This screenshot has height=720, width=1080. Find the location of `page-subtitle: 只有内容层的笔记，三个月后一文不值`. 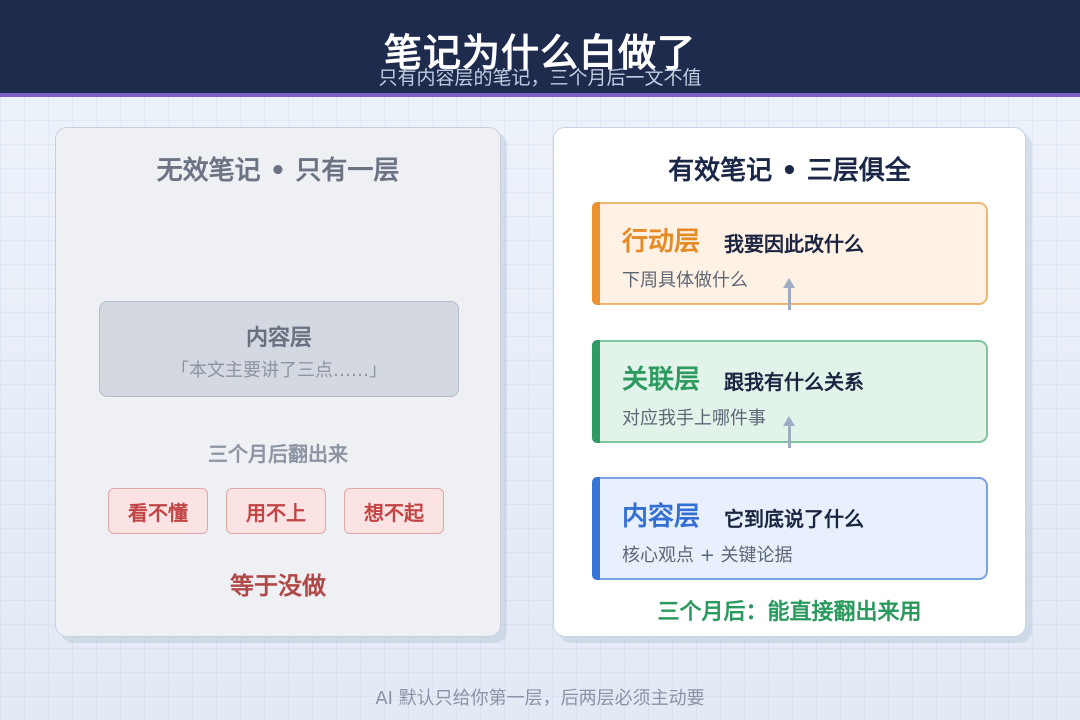

page-subtitle: 只有内容层的笔记，三个月后一文不值 is located at coordinates (540, 78).